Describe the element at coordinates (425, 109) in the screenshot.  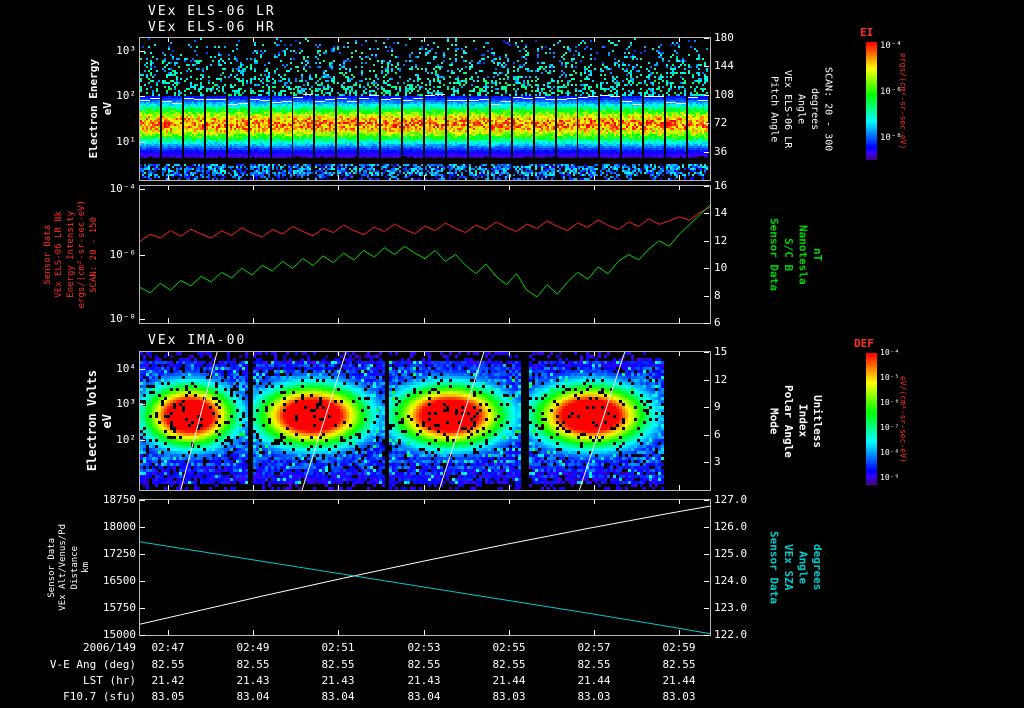
I see `p1-frame` at that location.